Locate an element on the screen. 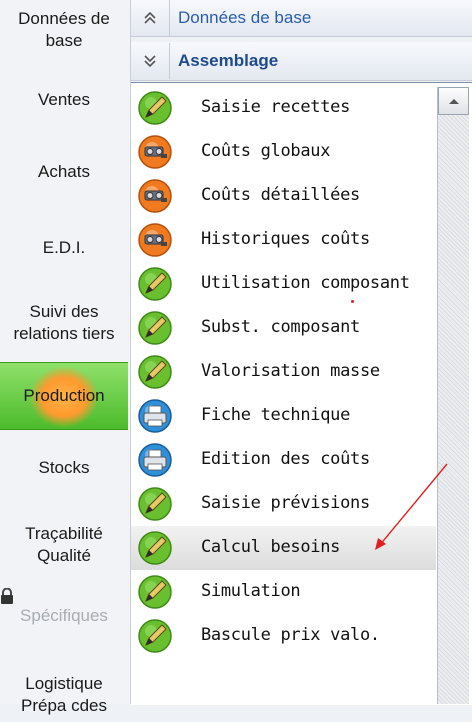  nav-item-tracabilite-qualite: Traçabilité Qualité is located at coordinates (64, 545).